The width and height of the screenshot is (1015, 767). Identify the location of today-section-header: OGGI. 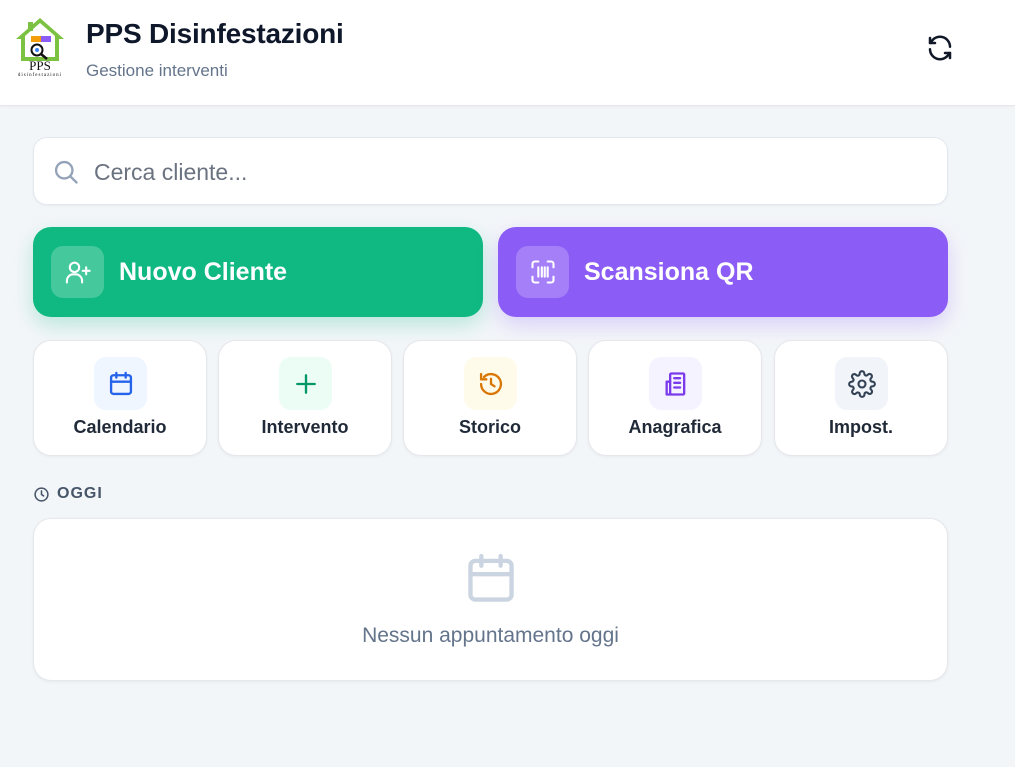
(68, 494).